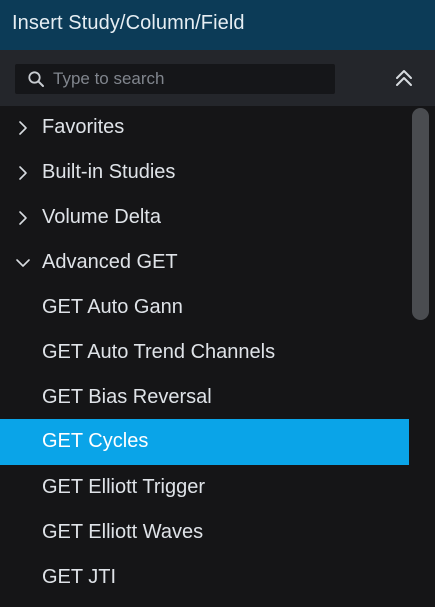 This screenshot has width=435, height=607. I want to click on group-label: Advanced GET, so click(110, 262).